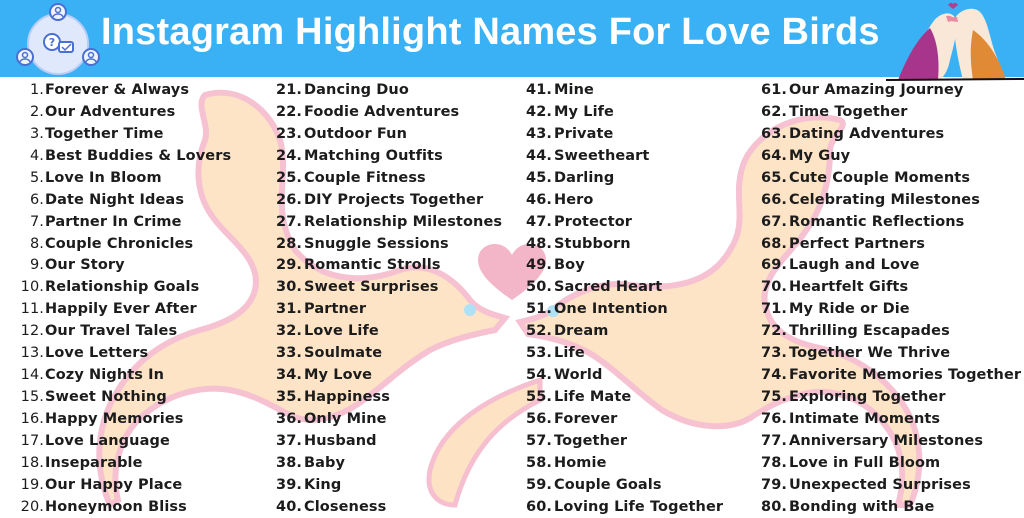 The image size is (1024, 518). I want to click on item-label: Happy Memories, so click(114, 419).